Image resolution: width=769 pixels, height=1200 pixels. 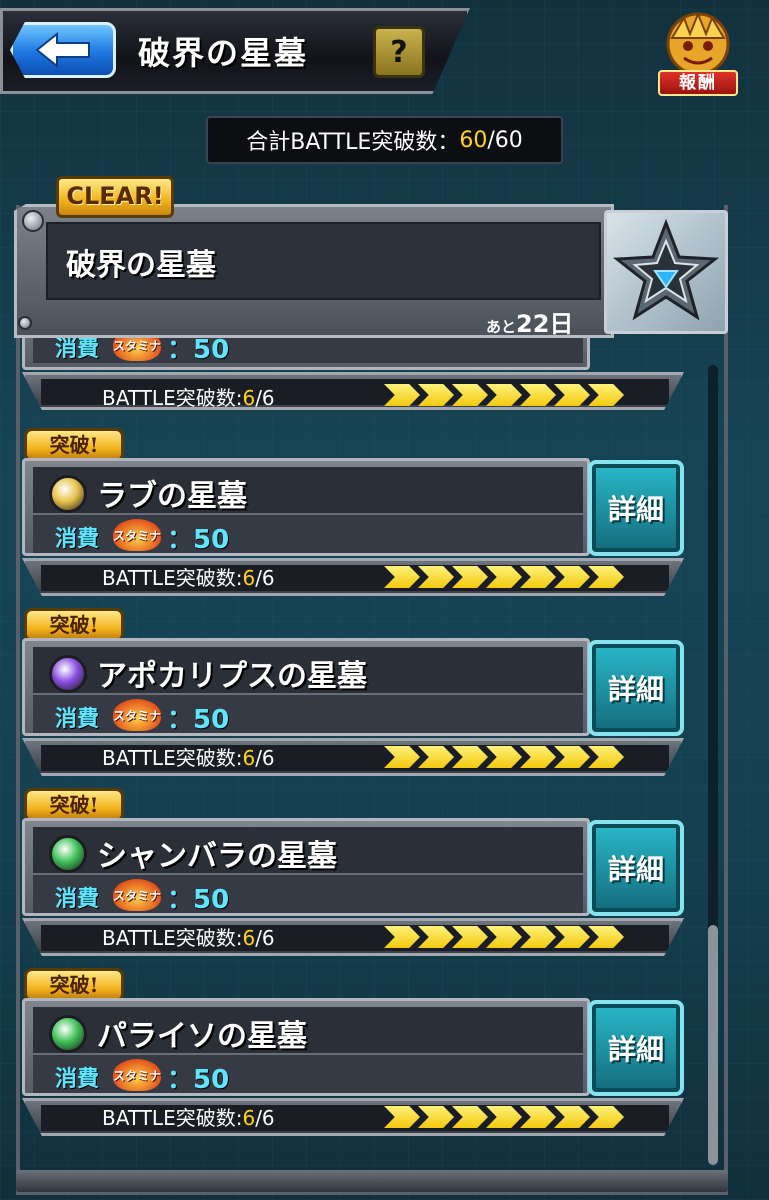 What do you see at coordinates (353, 350) in the screenshot?
I see `partial-stage-card: 消費 スタミナ ：50 BATTLE突破数:6/6` at bounding box center [353, 350].